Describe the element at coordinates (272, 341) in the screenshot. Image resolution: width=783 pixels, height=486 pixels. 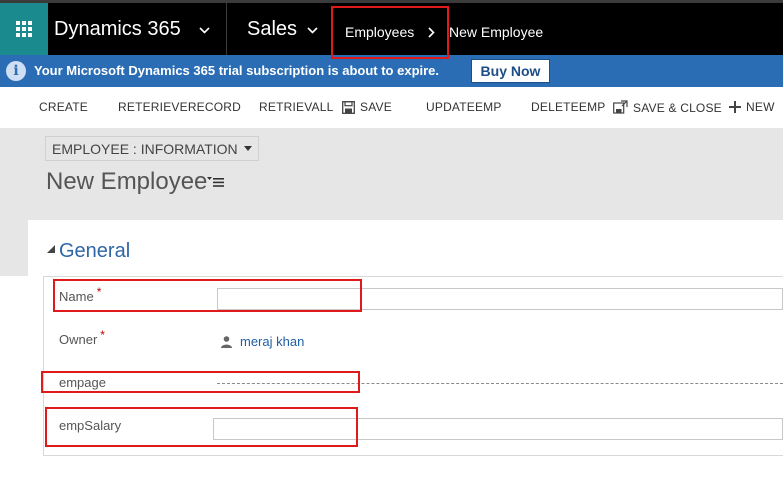
I see `owner-name: meraj khan` at that location.